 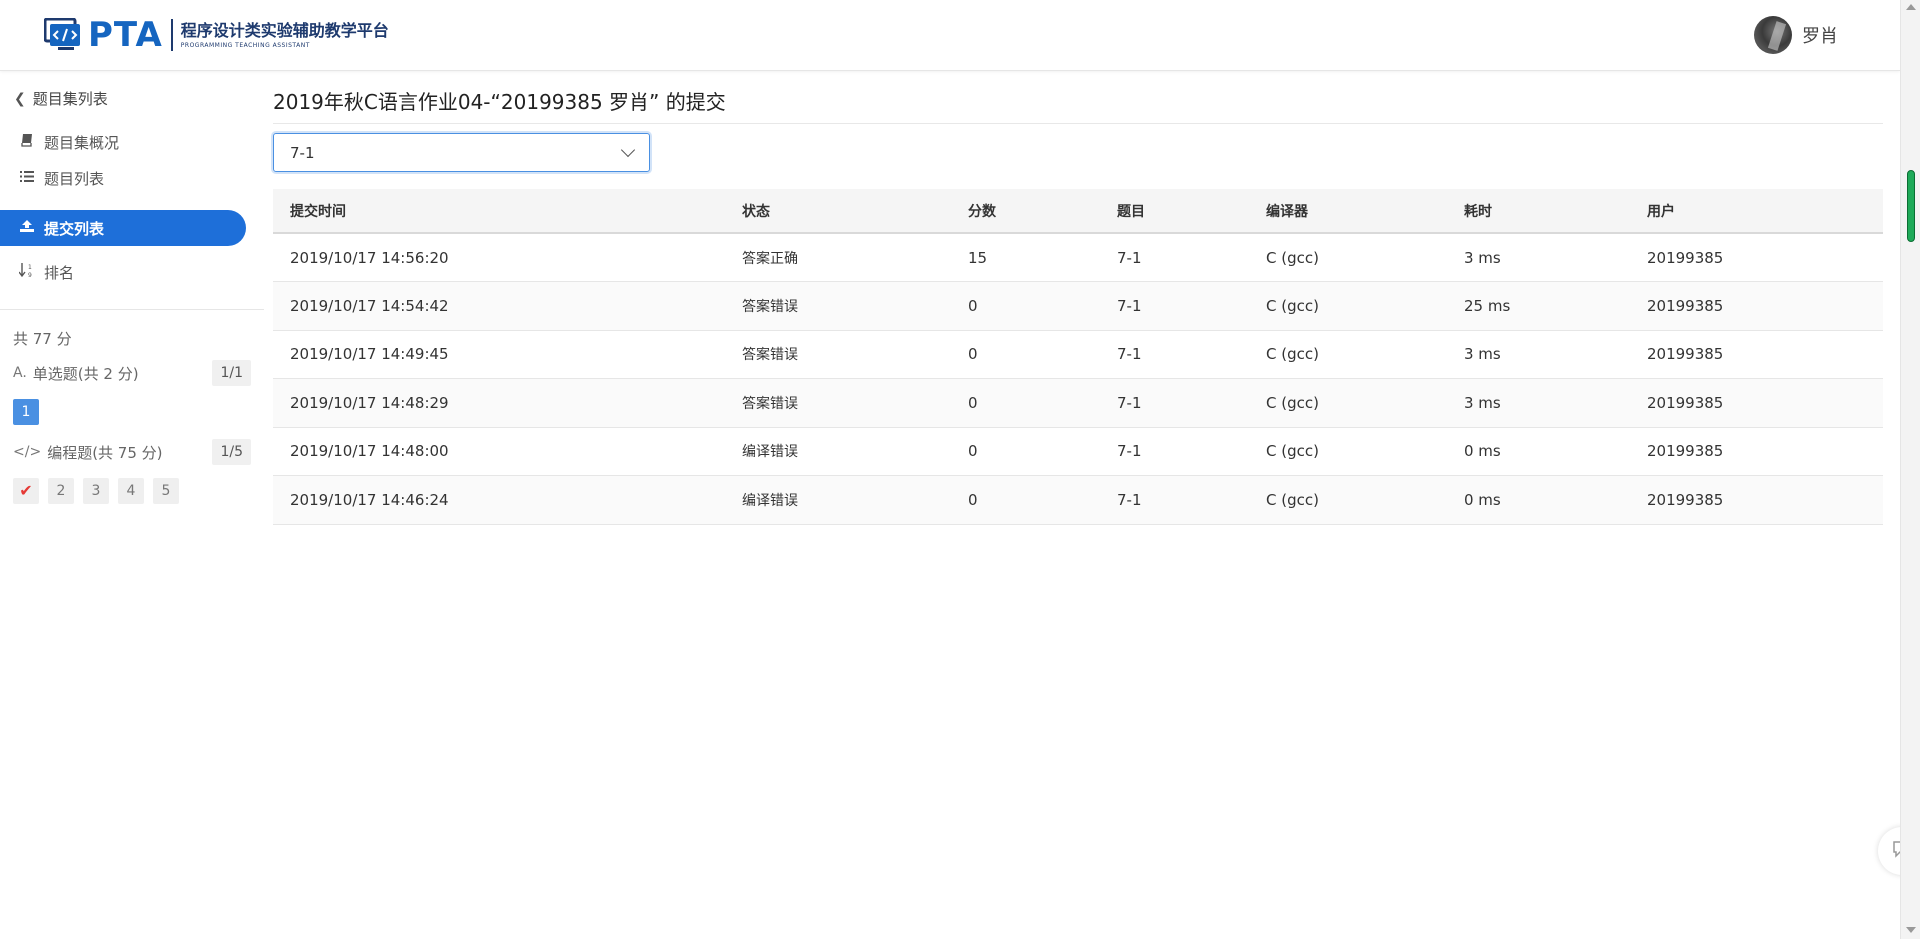 What do you see at coordinates (105, 452) in the screenshot?
I see `section-label: 编程题(共 75 分)` at bounding box center [105, 452].